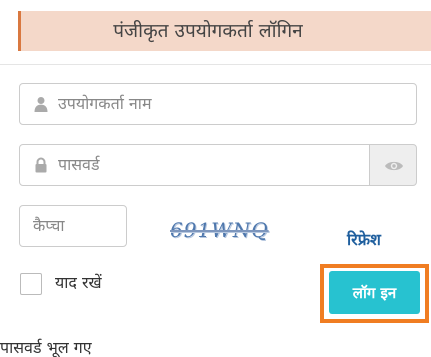 The width and height of the screenshot is (431, 357). Describe the element at coordinates (215, 64) in the screenshot. I see `header-divider` at that location.